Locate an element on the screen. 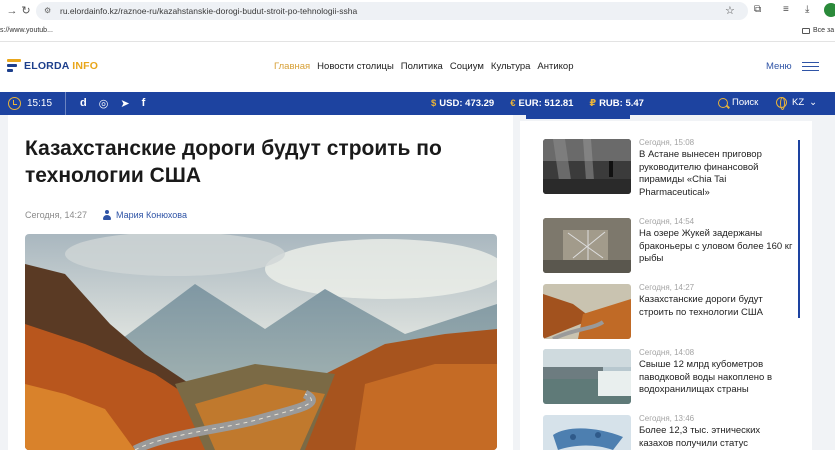  news-time: Сегодня, 13:46 is located at coordinates (667, 418).